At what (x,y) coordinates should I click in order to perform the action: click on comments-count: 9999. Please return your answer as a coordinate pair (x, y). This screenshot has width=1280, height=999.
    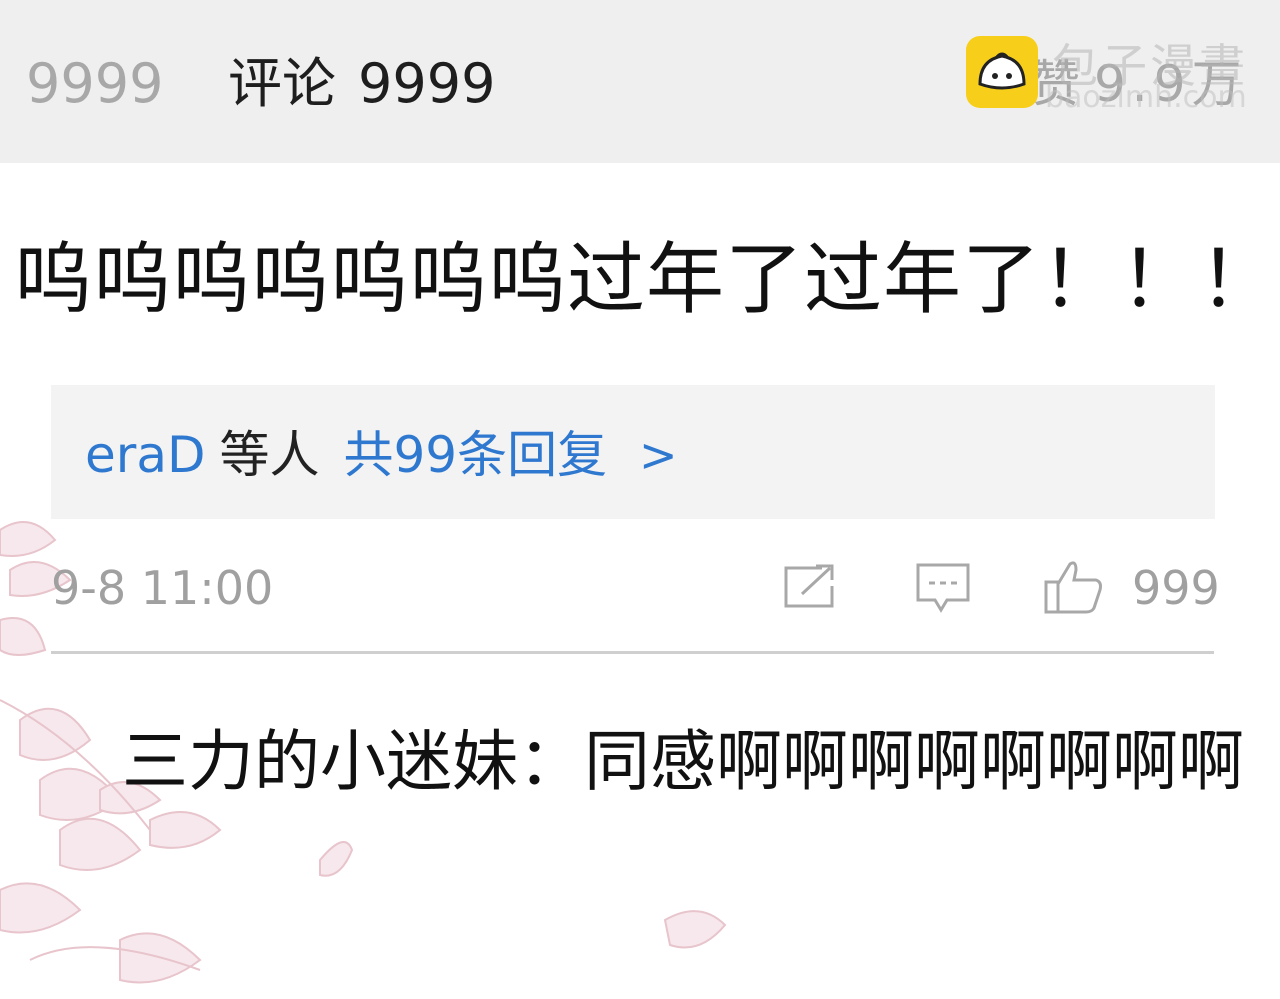
    Looking at the image, I should click on (427, 83).